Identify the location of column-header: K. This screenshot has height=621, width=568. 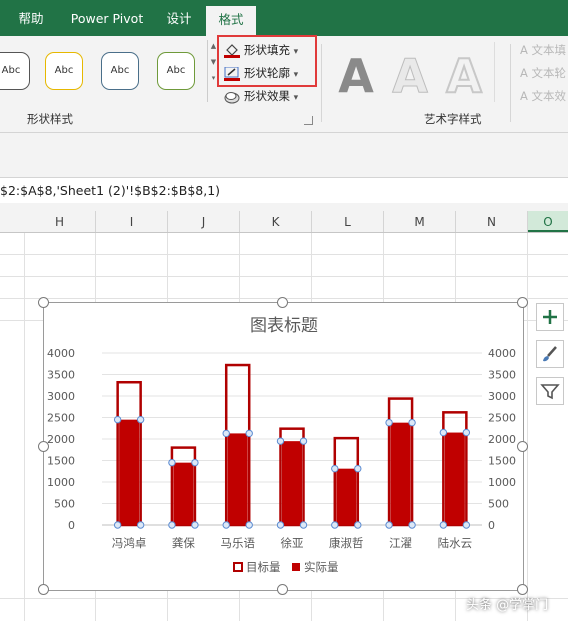
(276, 221).